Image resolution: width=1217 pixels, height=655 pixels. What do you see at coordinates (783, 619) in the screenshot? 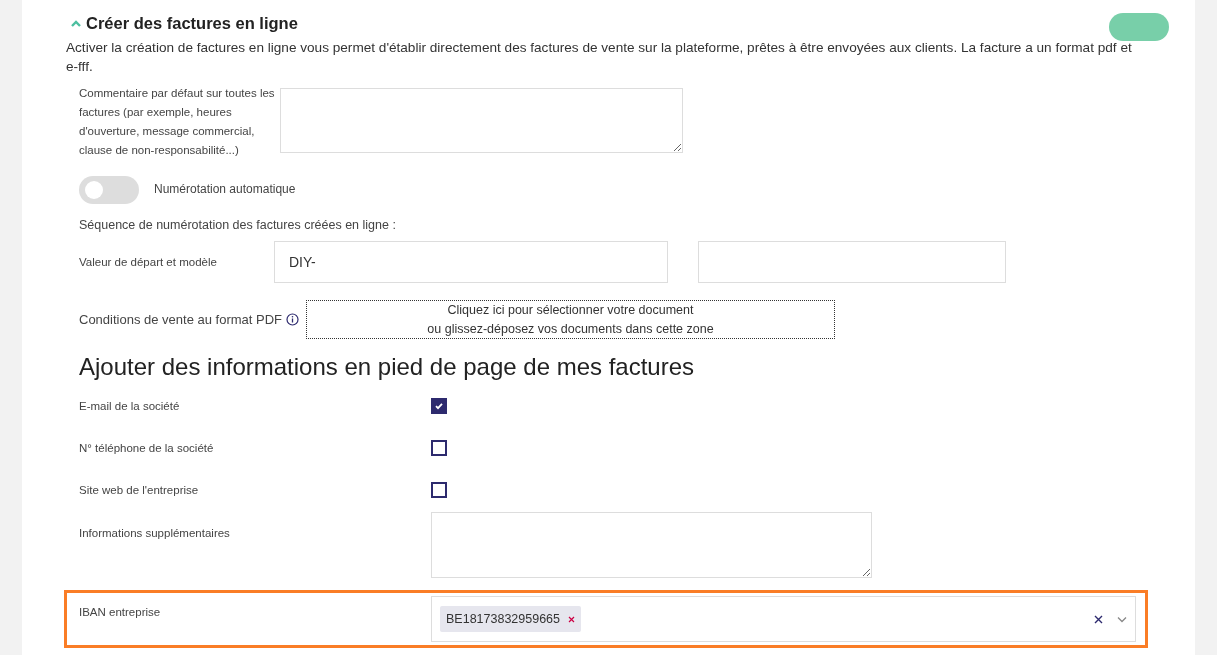
I see `iban-select: BE18173832959665` at bounding box center [783, 619].